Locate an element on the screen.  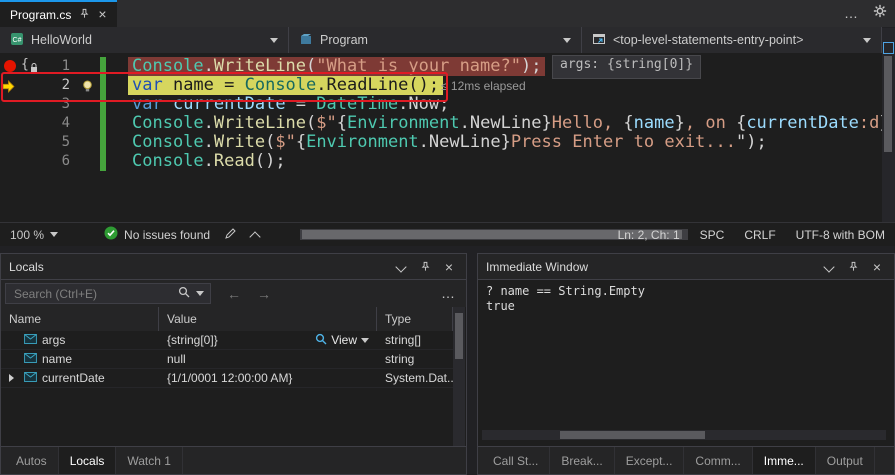
type-cell: string is located at coordinates (415, 359).